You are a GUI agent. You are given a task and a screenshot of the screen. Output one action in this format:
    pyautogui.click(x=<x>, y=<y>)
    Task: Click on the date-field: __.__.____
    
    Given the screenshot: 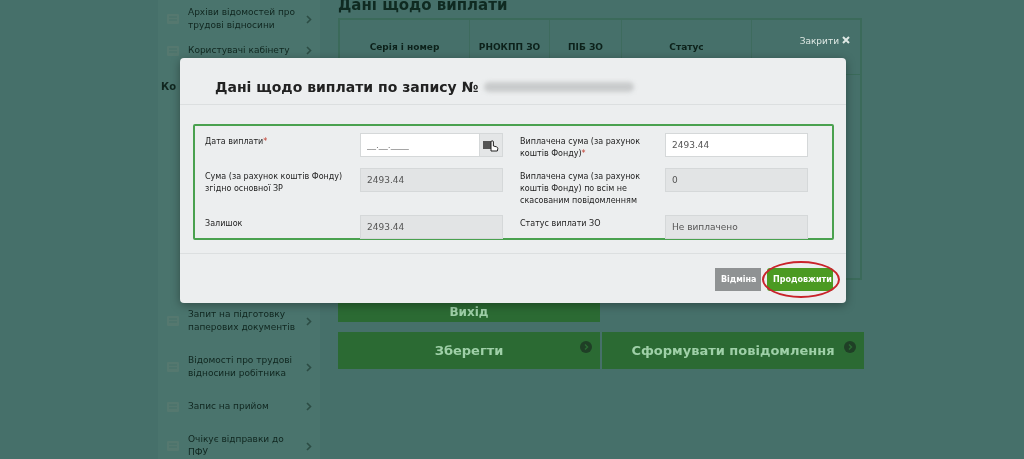 What is the action you would take?
    pyautogui.click(x=419, y=145)
    